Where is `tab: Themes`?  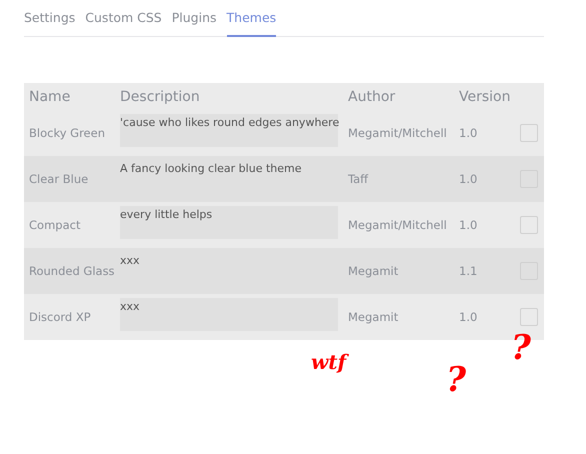 tab: Themes is located at coordinates (251, 22).